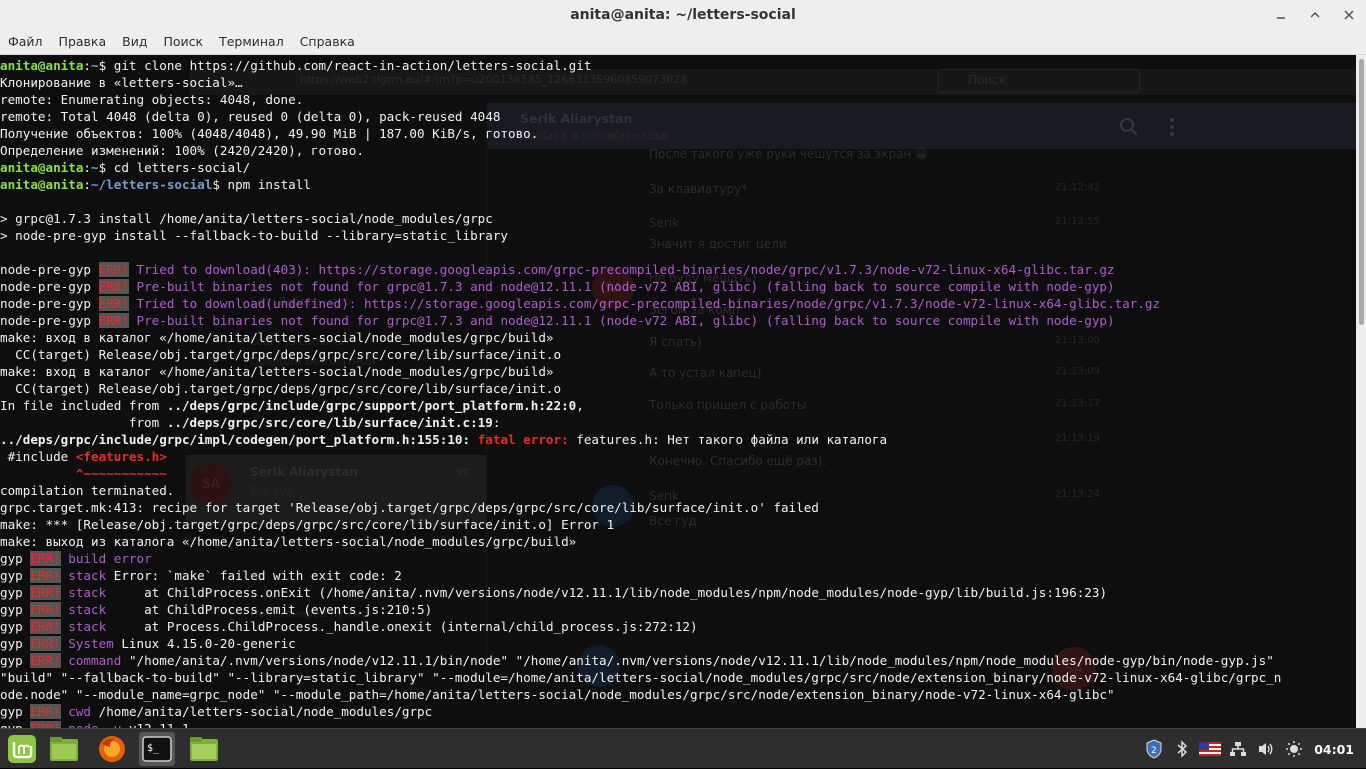 The height and width of the screenshot is (769, 1366). What do you see at coordinates (1238, 749) in the screenshot?
I see `network-icon` at bounding box center [1238, 749].